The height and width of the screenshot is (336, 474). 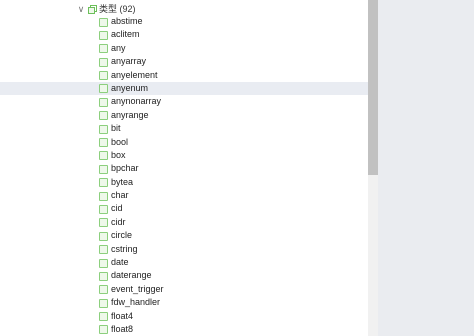 I want to click on tree-item-label: any, so click(x=118, y=47).